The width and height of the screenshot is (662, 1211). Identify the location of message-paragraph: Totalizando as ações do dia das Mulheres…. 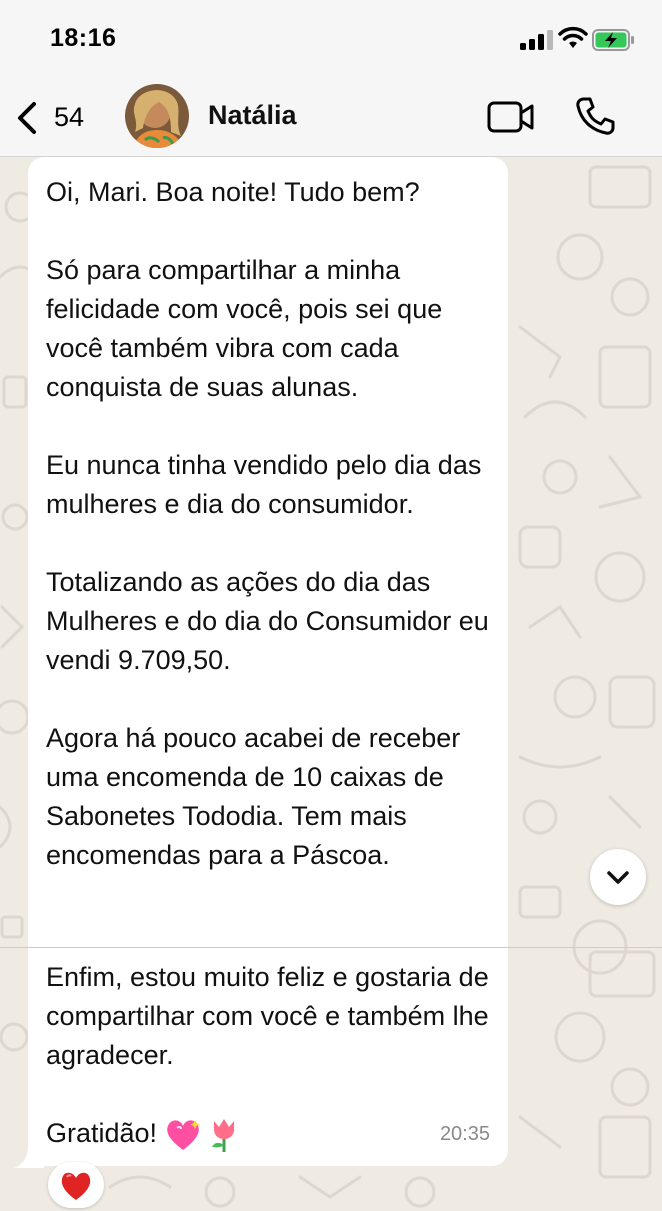
(267, 621).